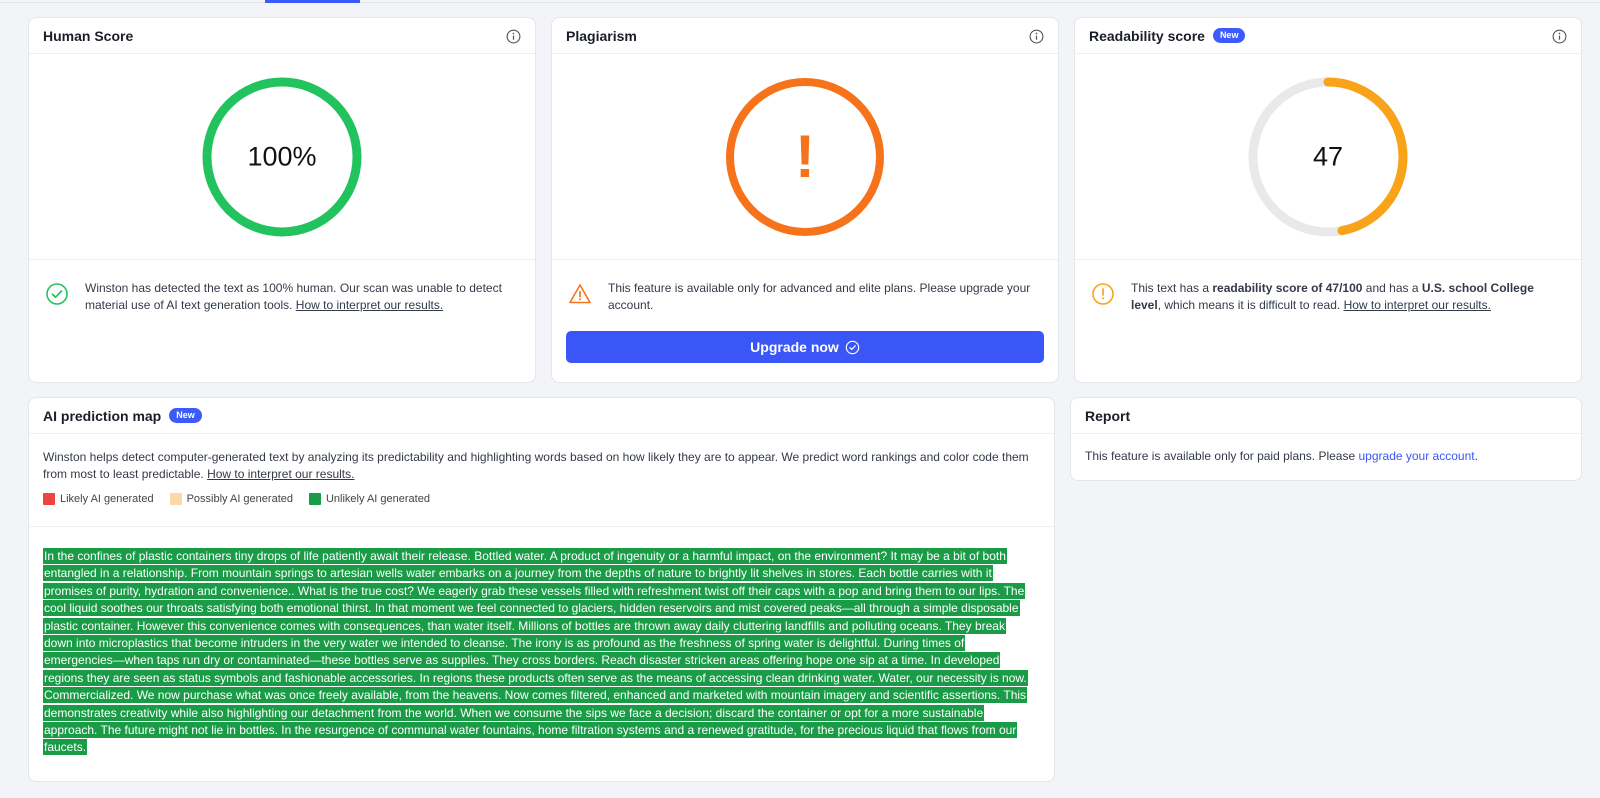 Image resolution: width=1600 pixels, height=798 pixels. Describe the element at coordinates (580, 294) in the screenshot. I see `warning-triangle-icon` at that location.